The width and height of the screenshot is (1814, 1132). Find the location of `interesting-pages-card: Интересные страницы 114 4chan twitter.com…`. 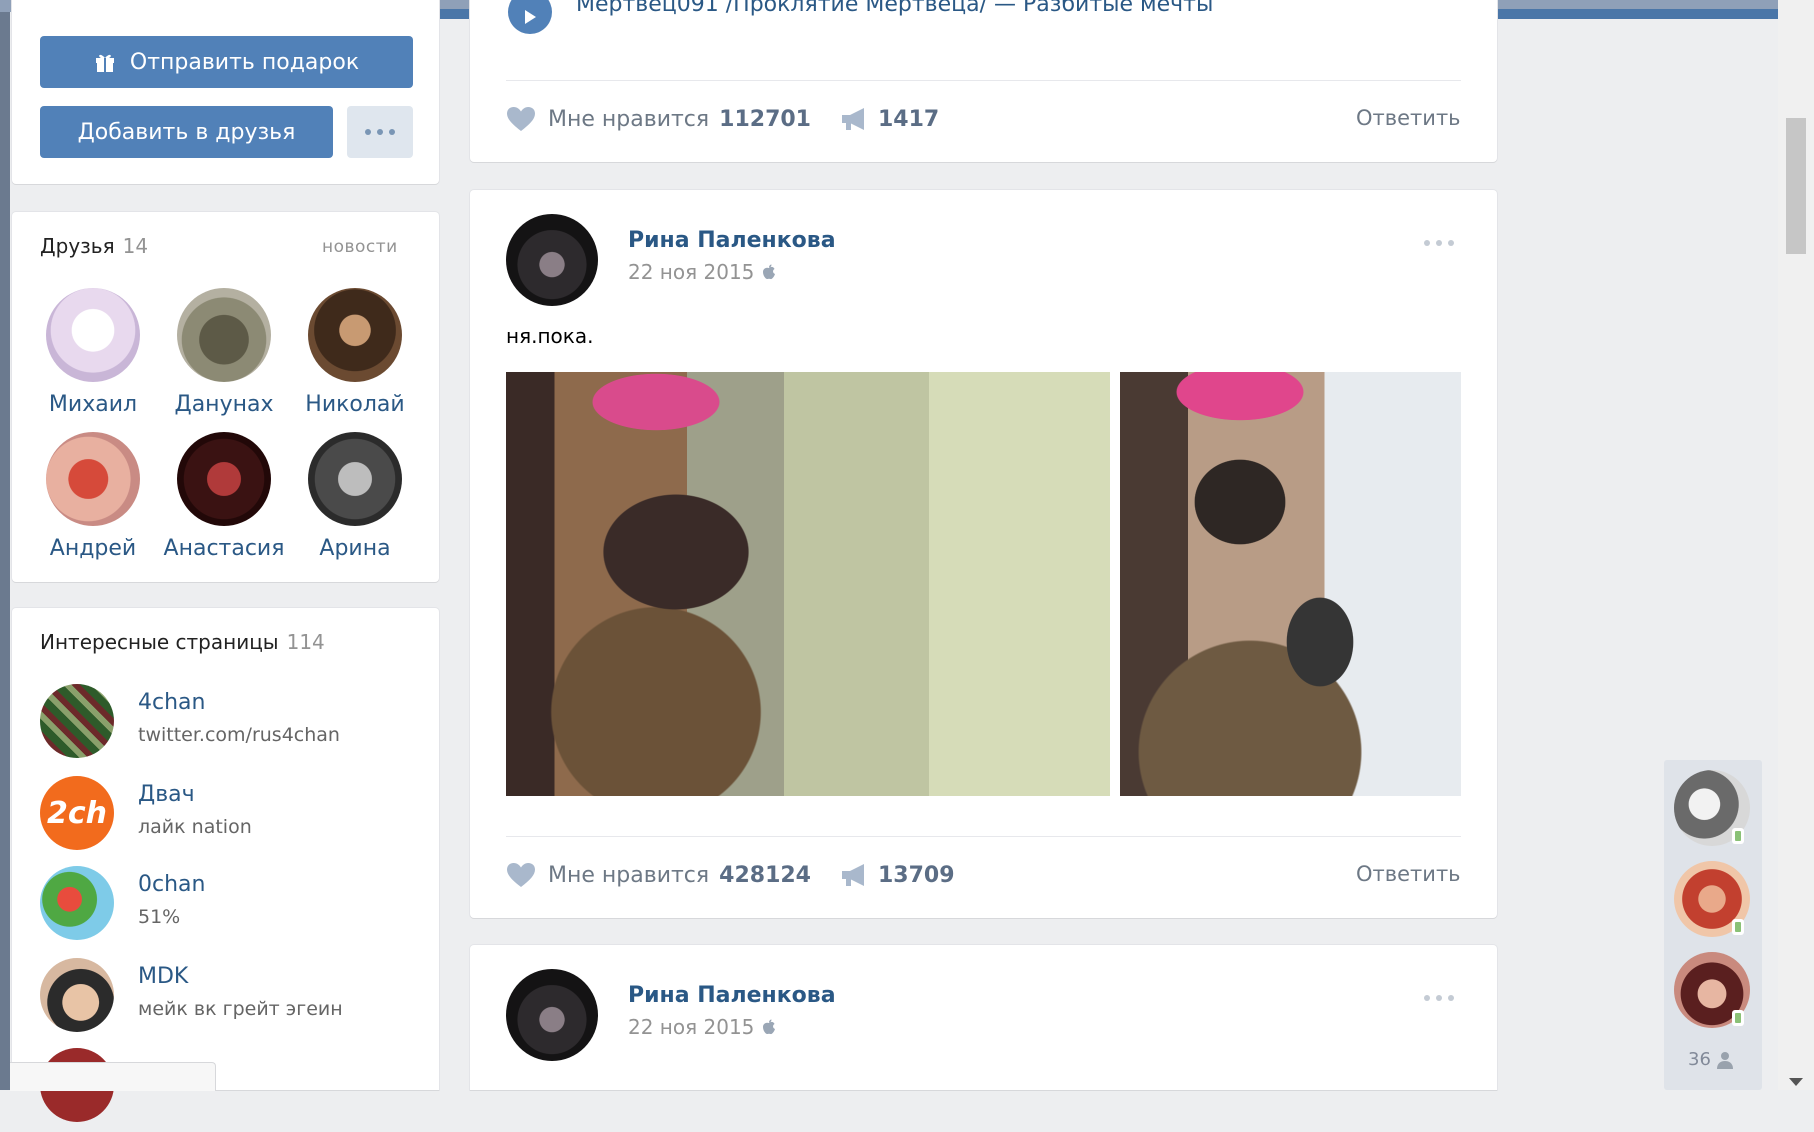

interesting-pages-card: Интересные страницы 114 4chan twitter.com… is located at coordinates (225, 865).